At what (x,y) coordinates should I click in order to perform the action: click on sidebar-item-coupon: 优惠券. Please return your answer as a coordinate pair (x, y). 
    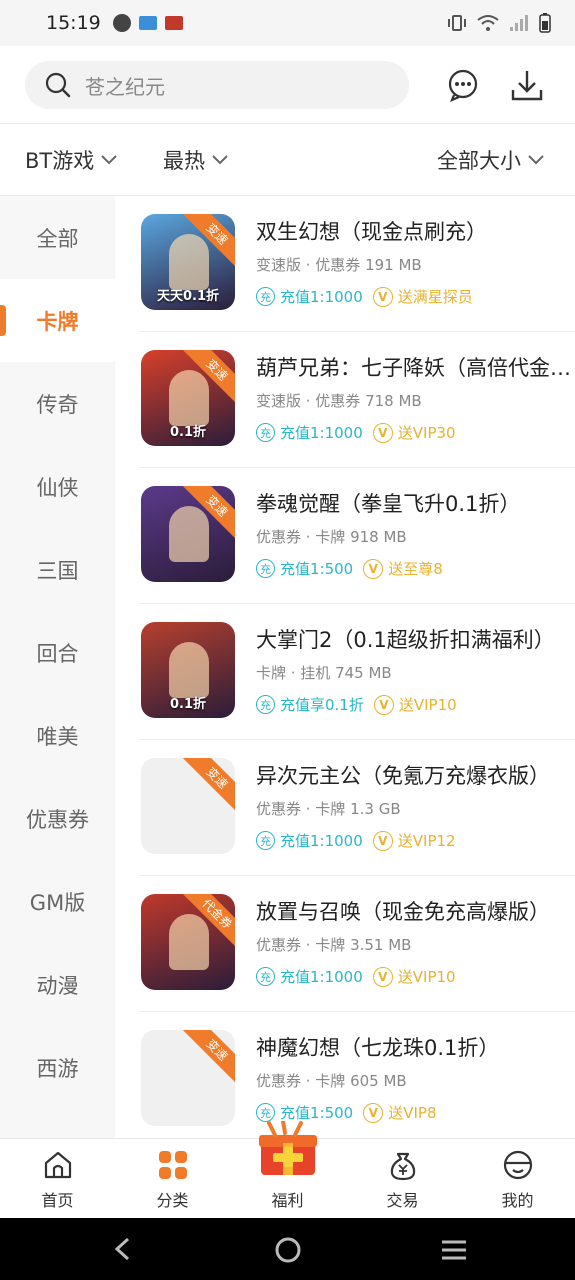
    Looking at the image, I should click on (57, 818).